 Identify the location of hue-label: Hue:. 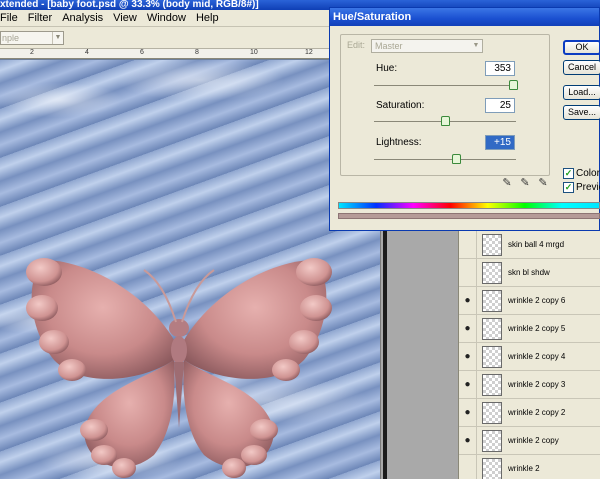
(387, 68).